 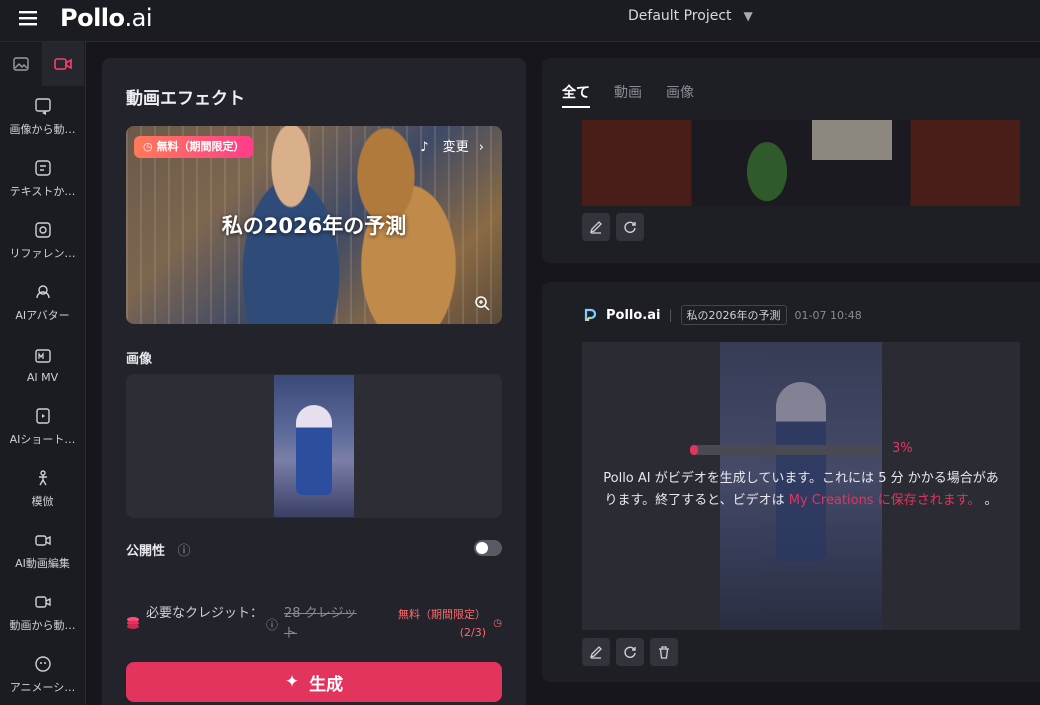 What do you see at coordinates (42, 303) in the screenshot?
I see `sidebar-item-3: AIアバター` at bounding box center [42, 303].